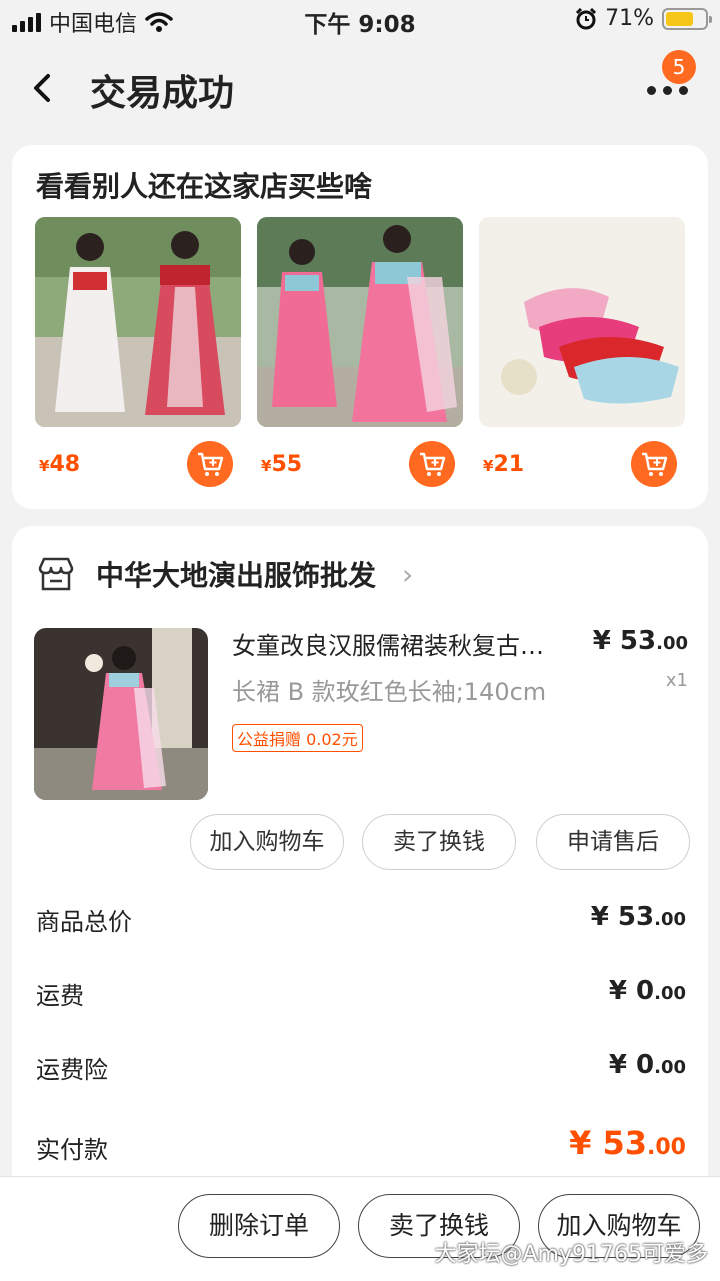  Describe the element at coordinates (259, 1226) in the screenshot. I see `delete-order-button: 删除订单` at that location.